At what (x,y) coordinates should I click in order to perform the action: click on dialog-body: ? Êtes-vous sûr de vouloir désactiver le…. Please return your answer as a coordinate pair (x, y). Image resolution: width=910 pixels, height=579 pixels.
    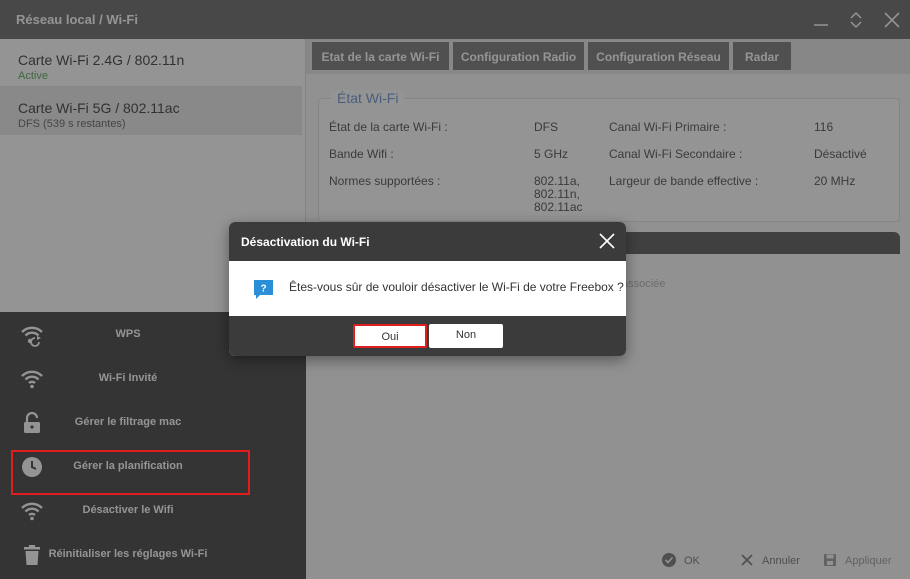
    Looking at the image, I should click on (427, 288).